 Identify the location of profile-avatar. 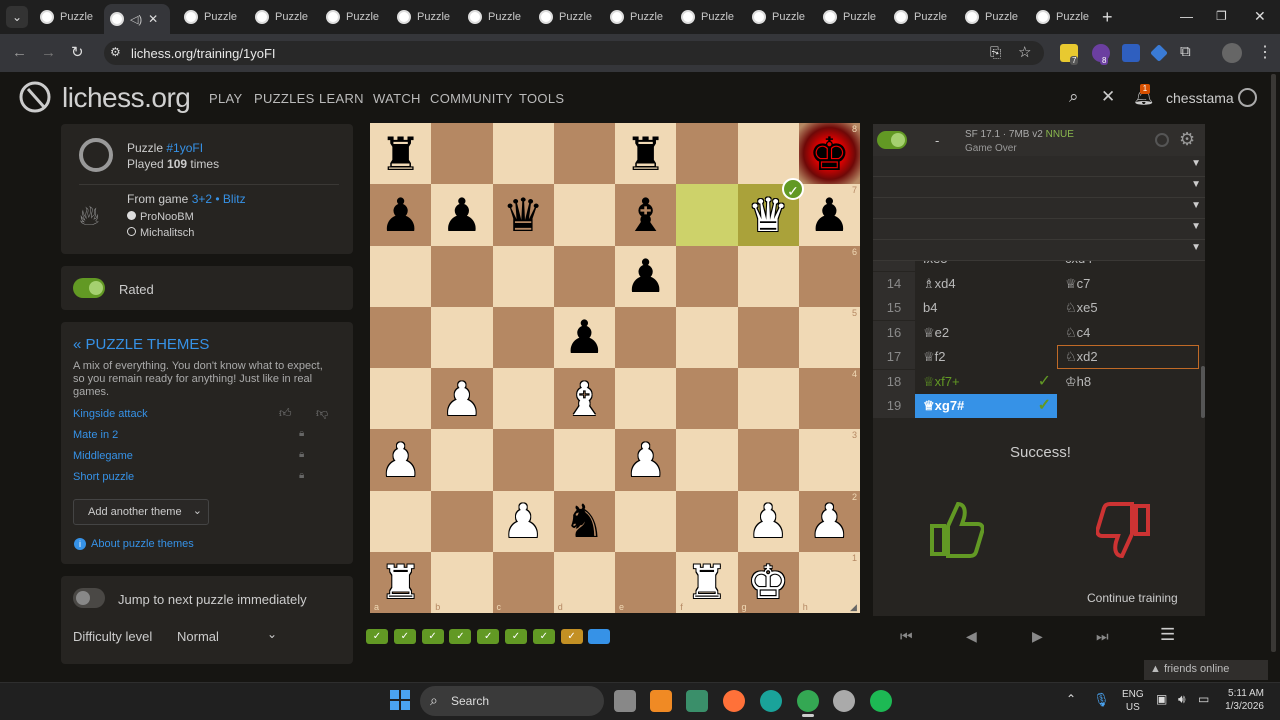
(1232, 53).